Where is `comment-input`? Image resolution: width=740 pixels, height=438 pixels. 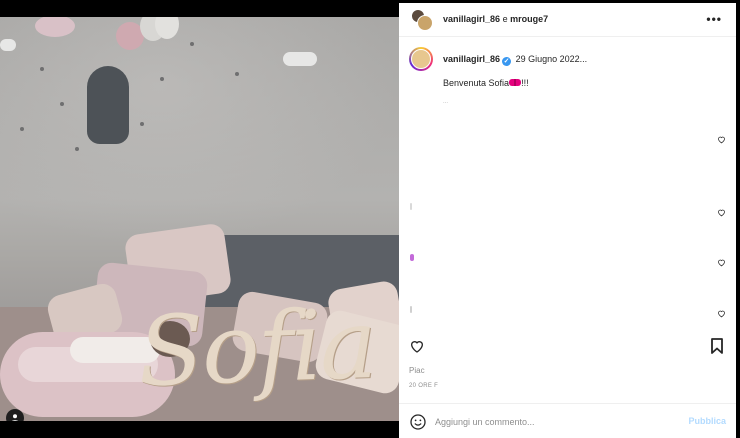 comment-input is located at coordinates (555, 422).